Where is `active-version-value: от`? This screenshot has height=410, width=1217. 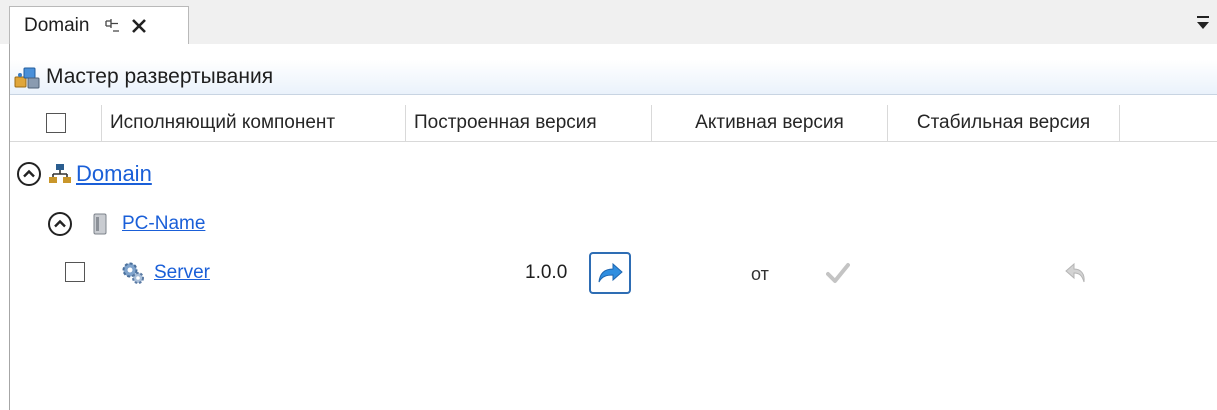
active-version-value: от is located at coordinates (760, 274).